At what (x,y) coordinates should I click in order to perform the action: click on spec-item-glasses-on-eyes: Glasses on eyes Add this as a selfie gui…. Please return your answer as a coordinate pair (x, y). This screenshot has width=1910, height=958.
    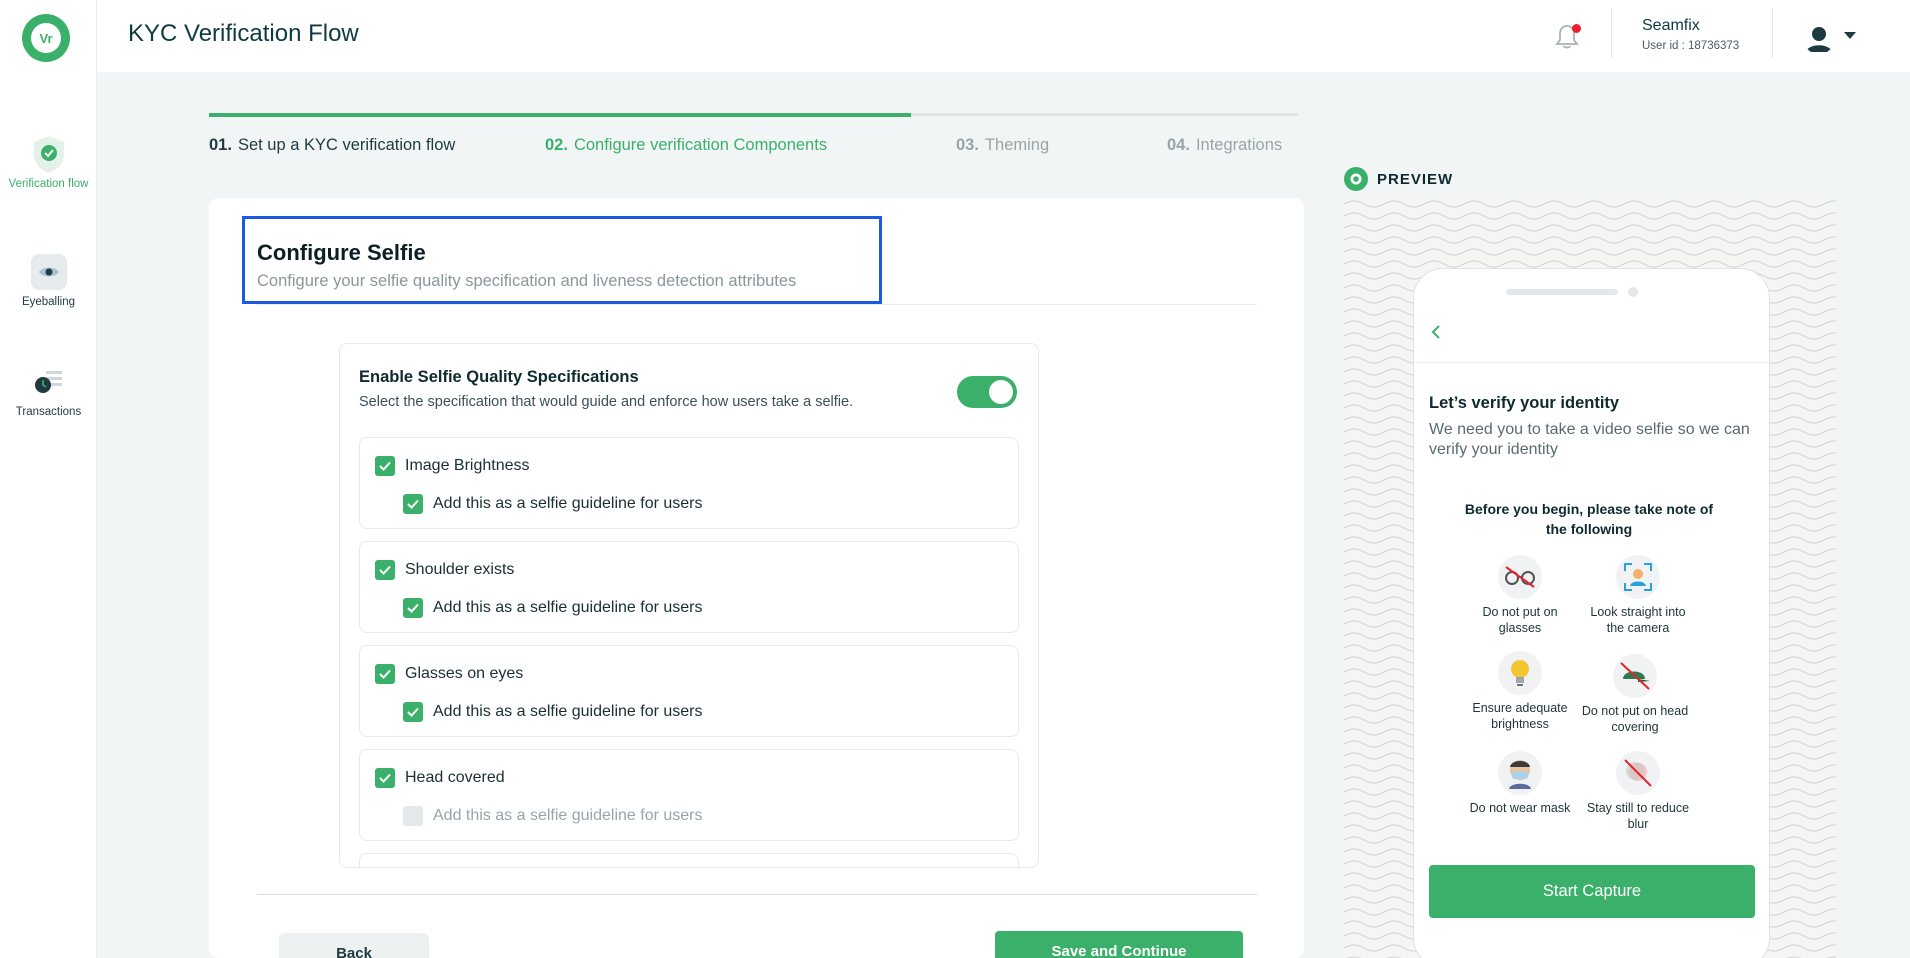
    Looking at the image, I should click on (689, 691).